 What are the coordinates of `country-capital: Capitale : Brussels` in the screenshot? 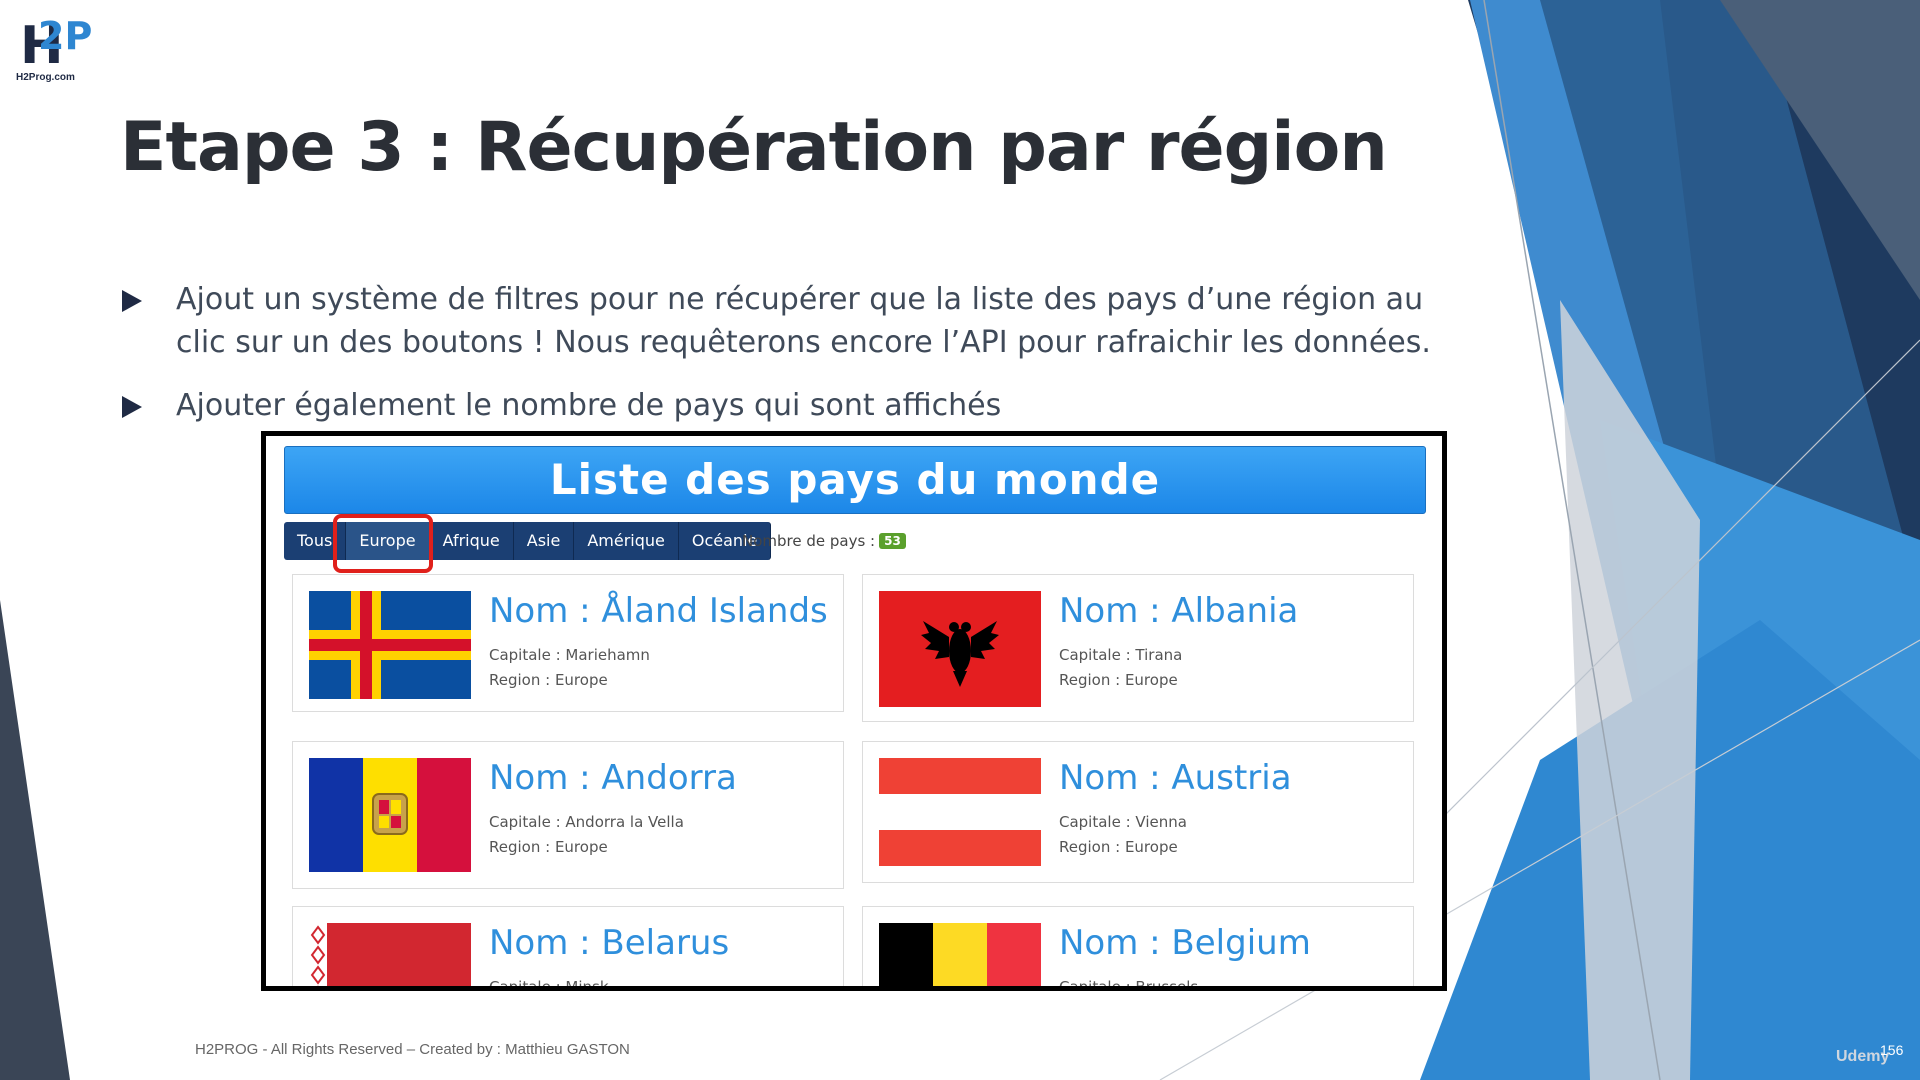 It's located at (1129, 984).